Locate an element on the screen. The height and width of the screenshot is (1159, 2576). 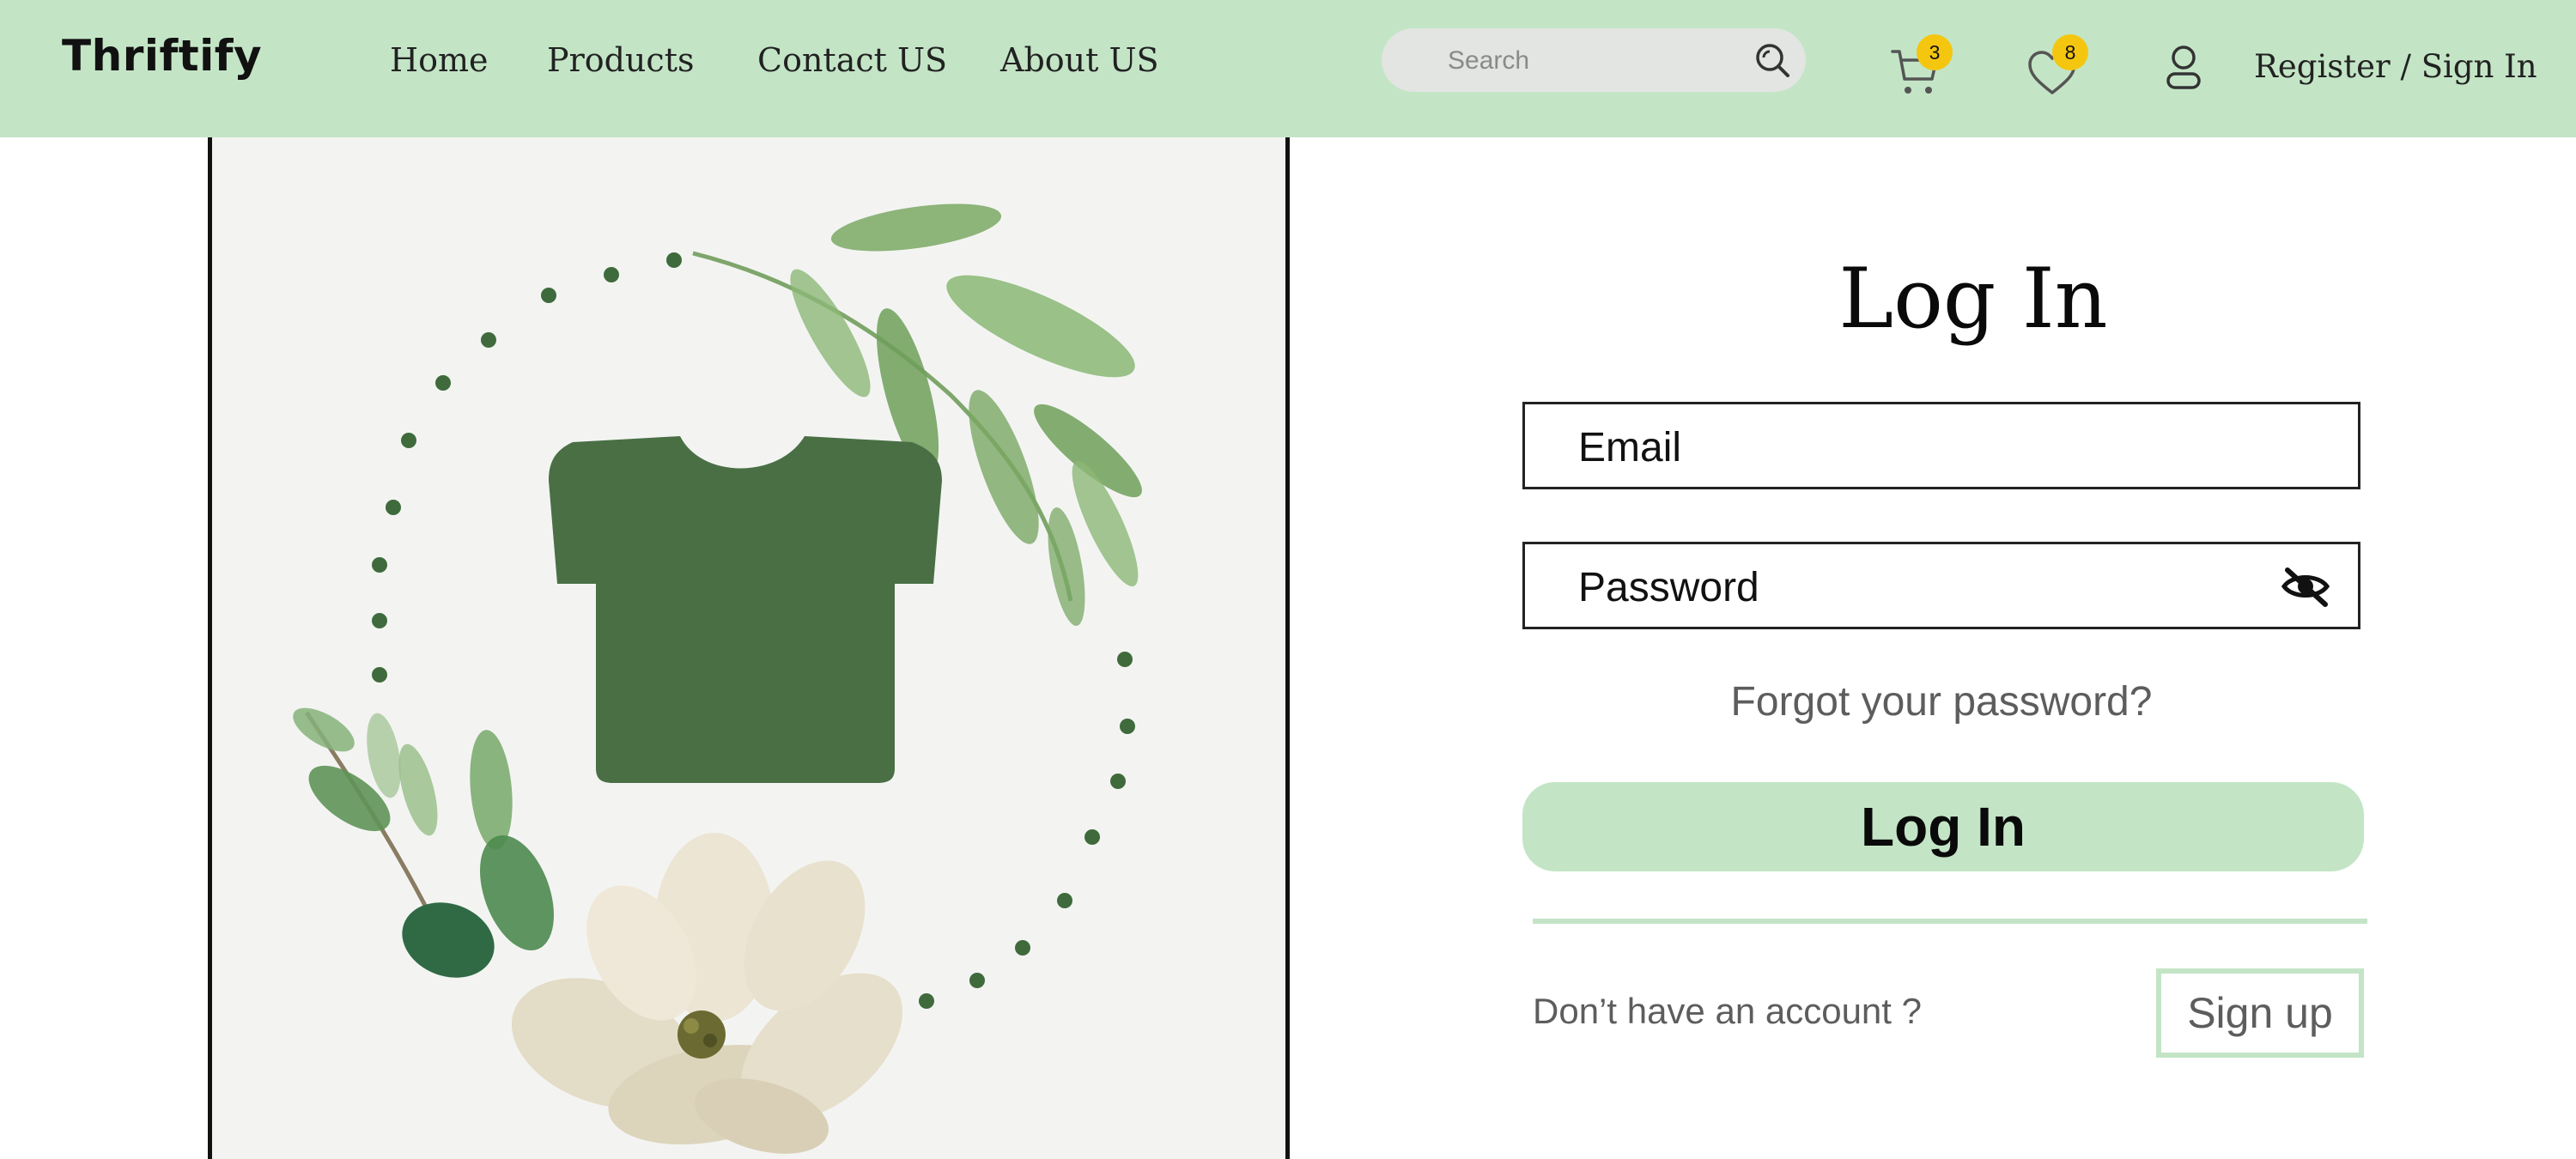
nav-home: Home is located at coordinates (440, 60).